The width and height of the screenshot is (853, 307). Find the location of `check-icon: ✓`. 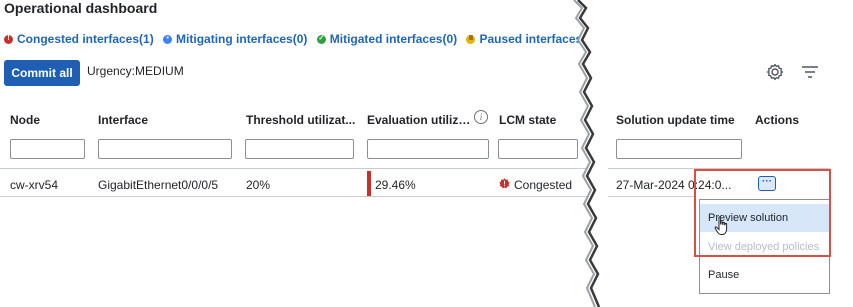

check-icon: ✓ is located at coordinates (321, 39).